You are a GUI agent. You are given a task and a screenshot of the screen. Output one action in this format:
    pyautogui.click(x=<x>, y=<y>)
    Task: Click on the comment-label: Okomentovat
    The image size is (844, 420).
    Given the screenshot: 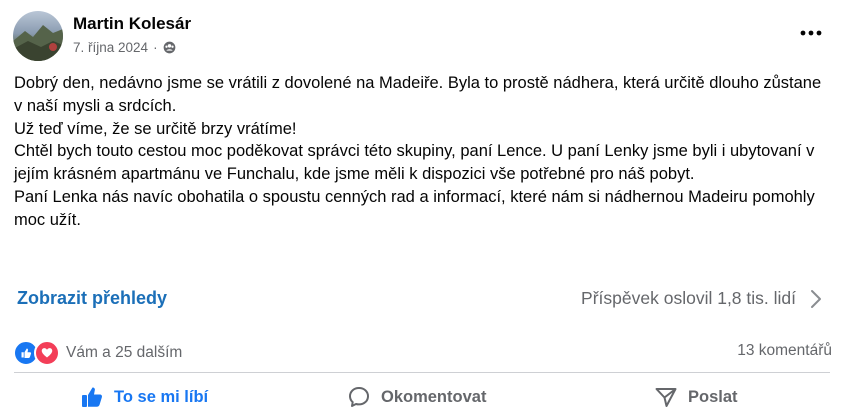 What is the action you would take?
    pyautogui.click(x=434, y=396)
    